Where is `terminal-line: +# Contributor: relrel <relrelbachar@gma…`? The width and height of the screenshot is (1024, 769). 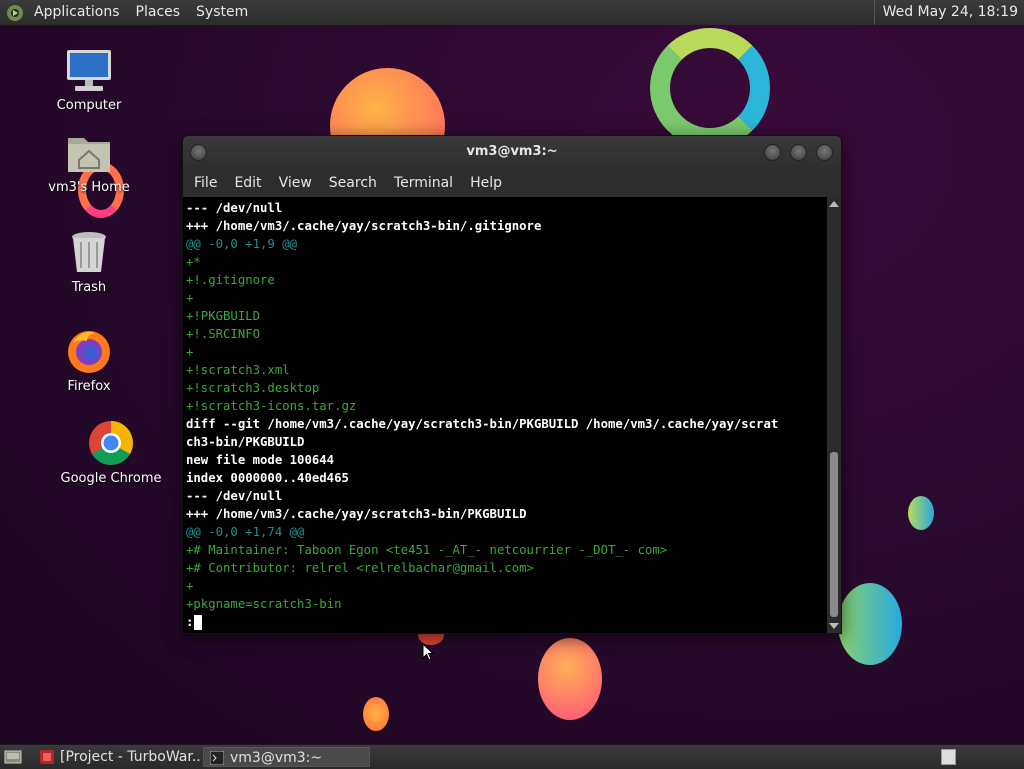 terminal-line: +# Contributor: relrel <relrelbachar@gma… is located at coordinates (360, 568).